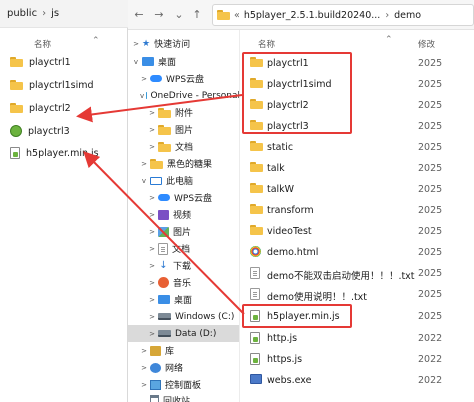 Image resolution: width=474 pixels, height=402 pixels. What do you see at coordinates (183, 129) in the screenshot?
I see `nav-item-pictures: > 图片` at bounding box center [183, 129].